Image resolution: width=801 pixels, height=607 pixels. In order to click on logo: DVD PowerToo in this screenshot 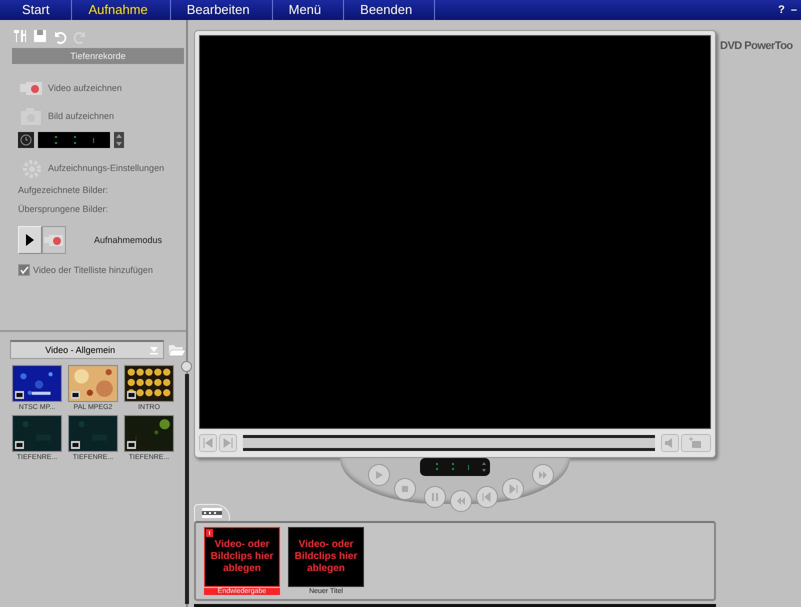, I will do `click(756, 46)`.